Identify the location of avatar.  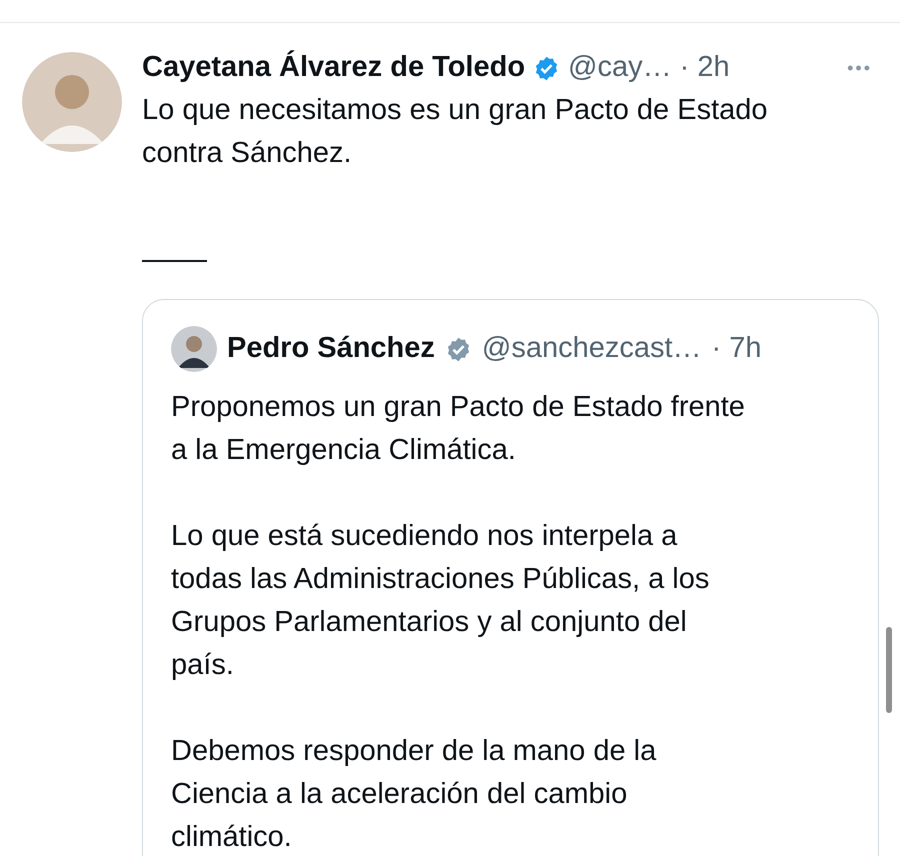
(194, 349).